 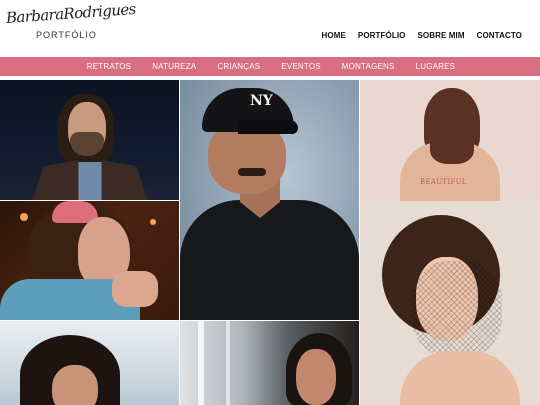 What do you see at coordinates (89, 260) in the screenshot?
I see `gallery-photo-woman-curly-hair` at bounding box center [89, 260].